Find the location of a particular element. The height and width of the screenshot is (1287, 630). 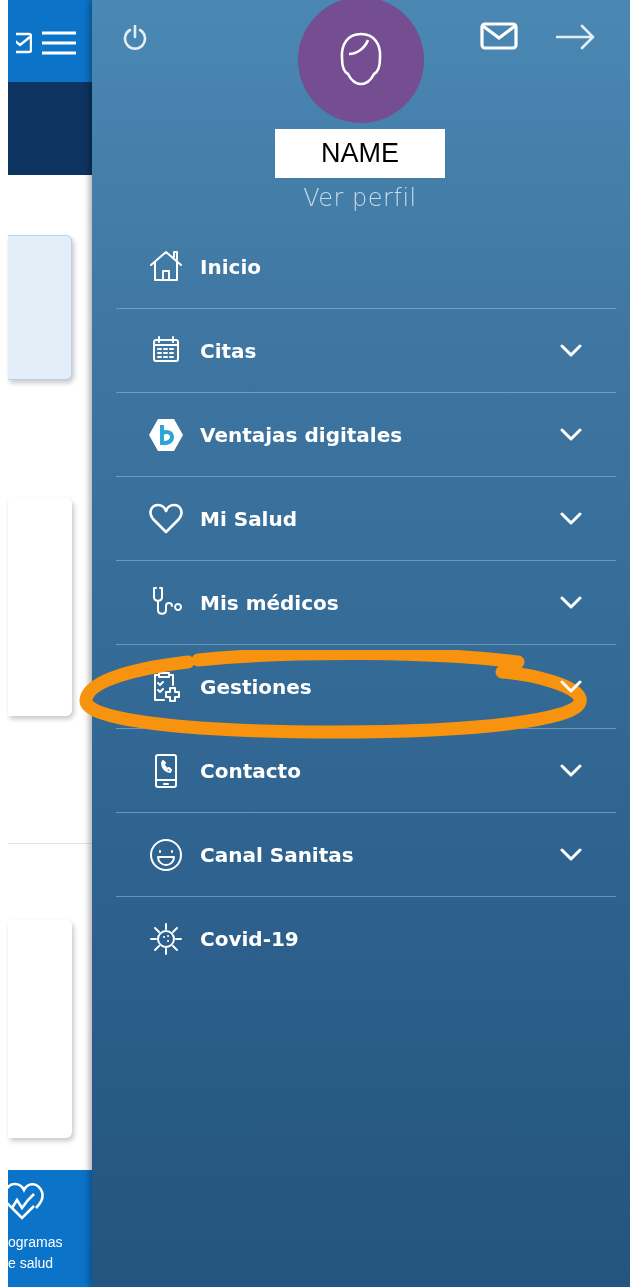

menu-item: Citas is located at coordinates (366, 351).